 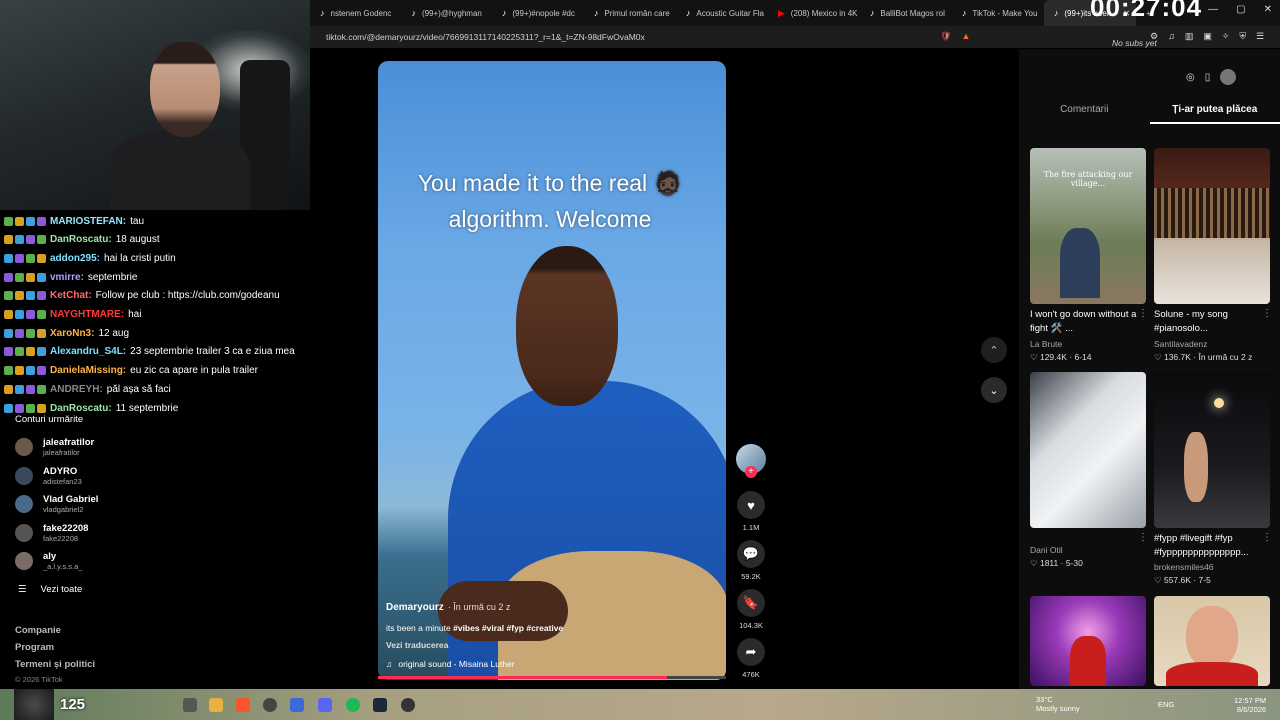 What do you see at coordinates (1213, 9) in the screenshot?
I see `minimize-icon: —` at bounding box center [1213, 9].